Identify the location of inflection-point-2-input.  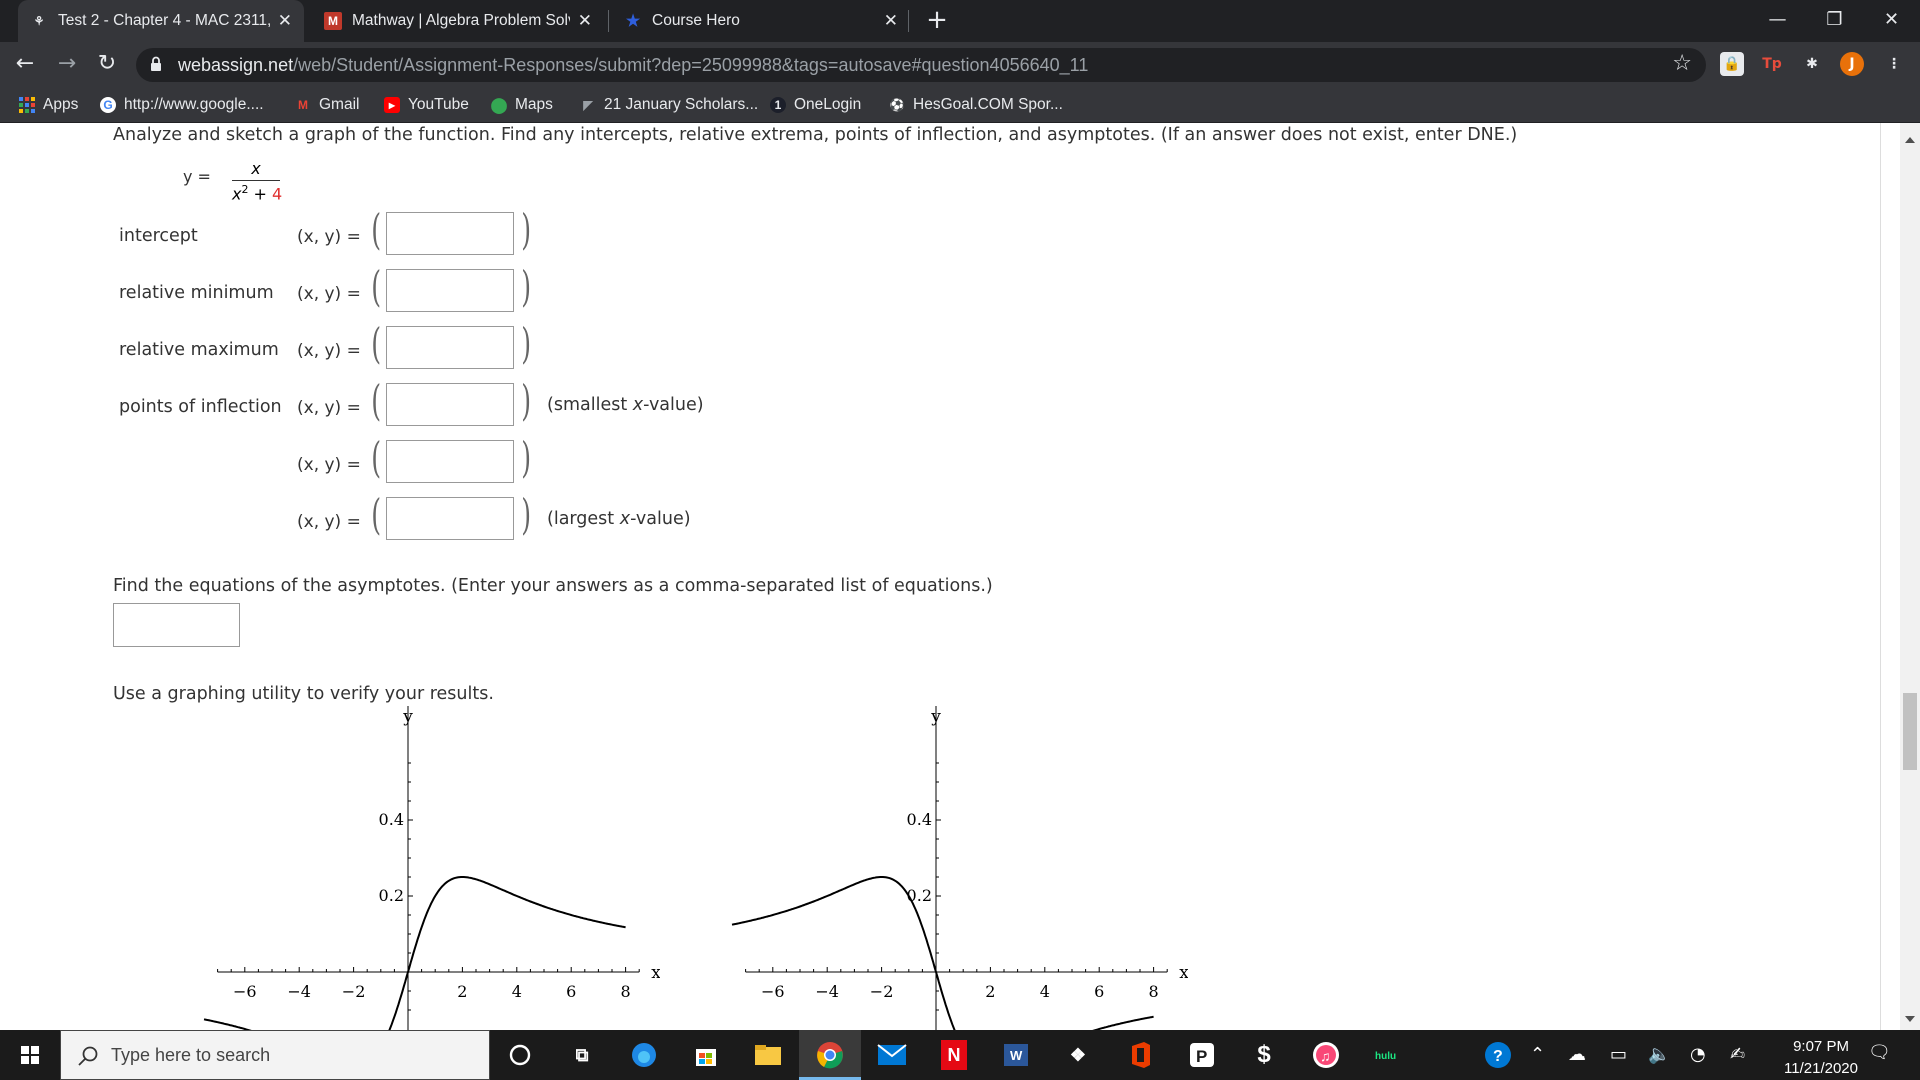
(450, 461).